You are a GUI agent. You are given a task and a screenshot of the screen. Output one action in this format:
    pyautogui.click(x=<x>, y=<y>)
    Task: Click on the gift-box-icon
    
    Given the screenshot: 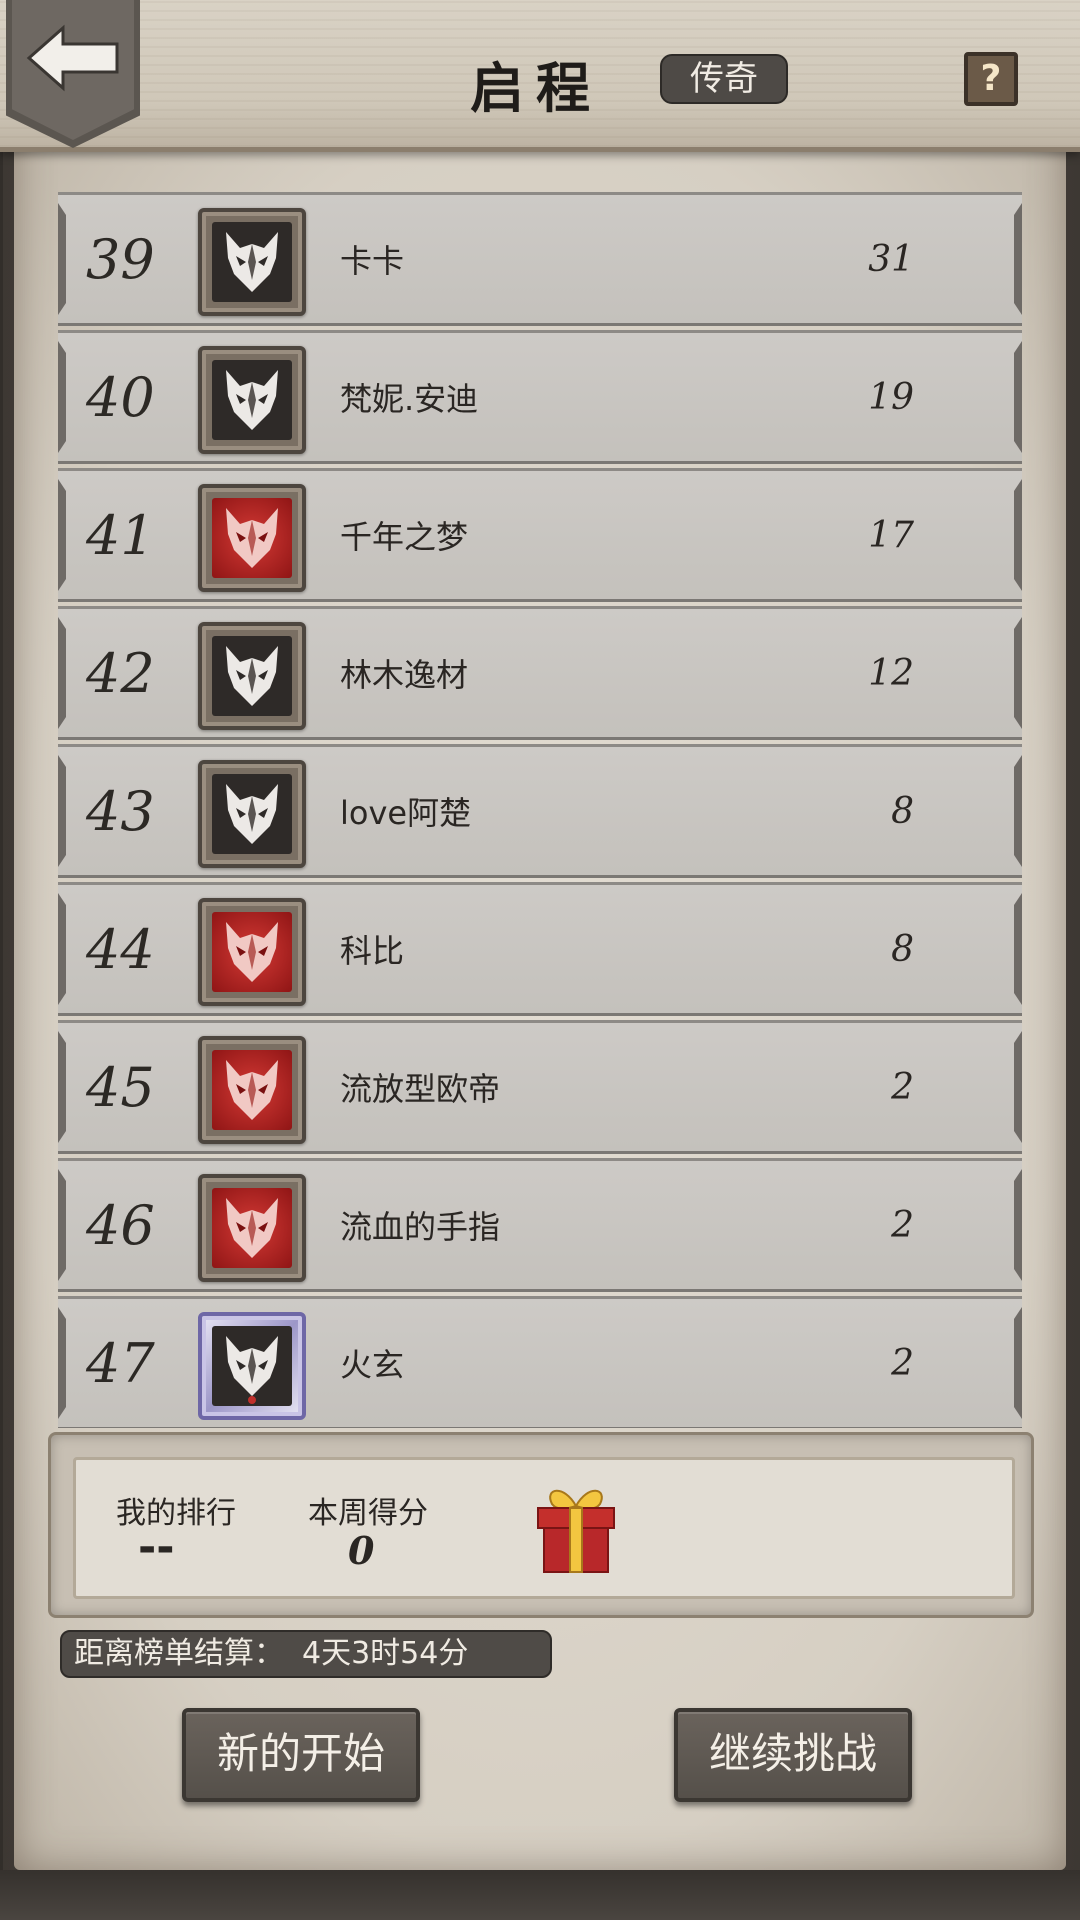 What is the action you would take?
    pyautogui.click(x=576, y=1528)
    